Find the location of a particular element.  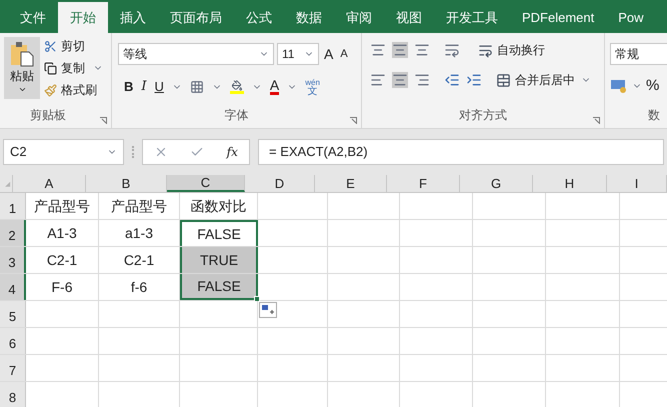

column-header: I is located at coordinates (637, 183).